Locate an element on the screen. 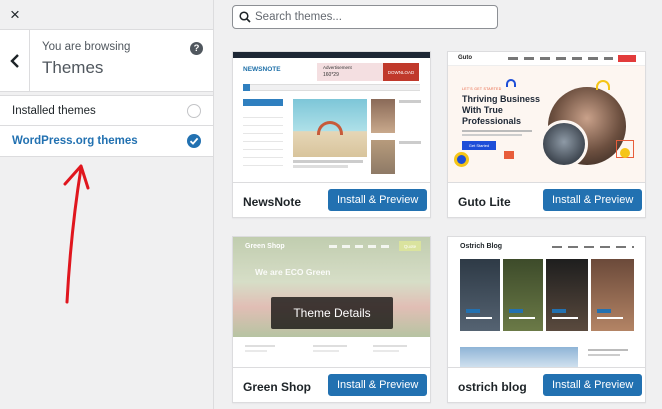 Image resolution: width=662 pixels, height=409 pixels. close-bar: × is located at coordinates (106, 15).